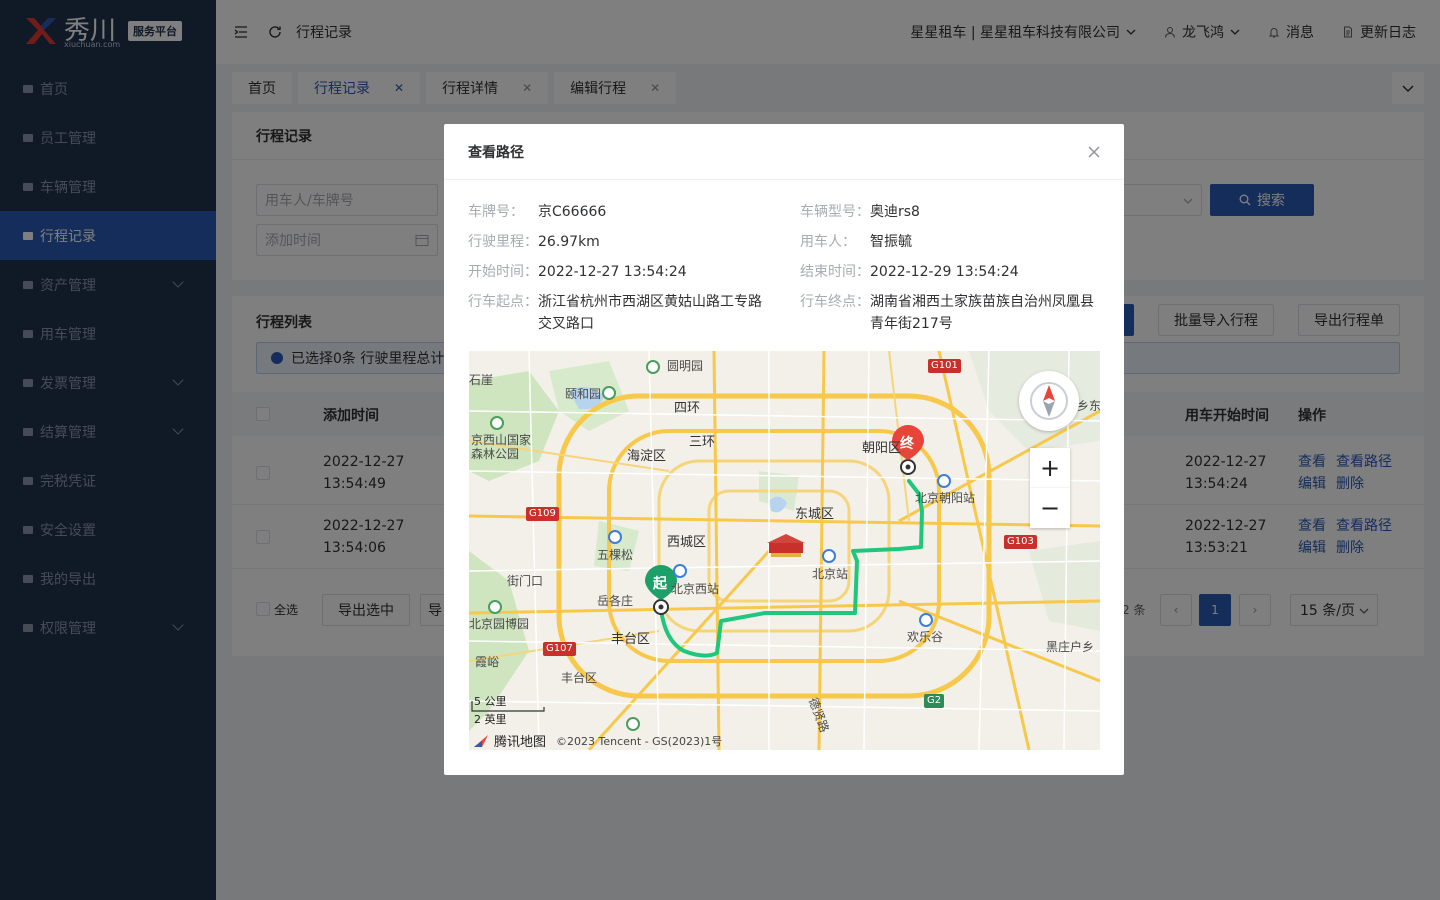  What do you see at coordinates (944, 272) in the screenshot?
I see `field-value: 2022-12-29 13:54:24` at bounding box center [944, 272].